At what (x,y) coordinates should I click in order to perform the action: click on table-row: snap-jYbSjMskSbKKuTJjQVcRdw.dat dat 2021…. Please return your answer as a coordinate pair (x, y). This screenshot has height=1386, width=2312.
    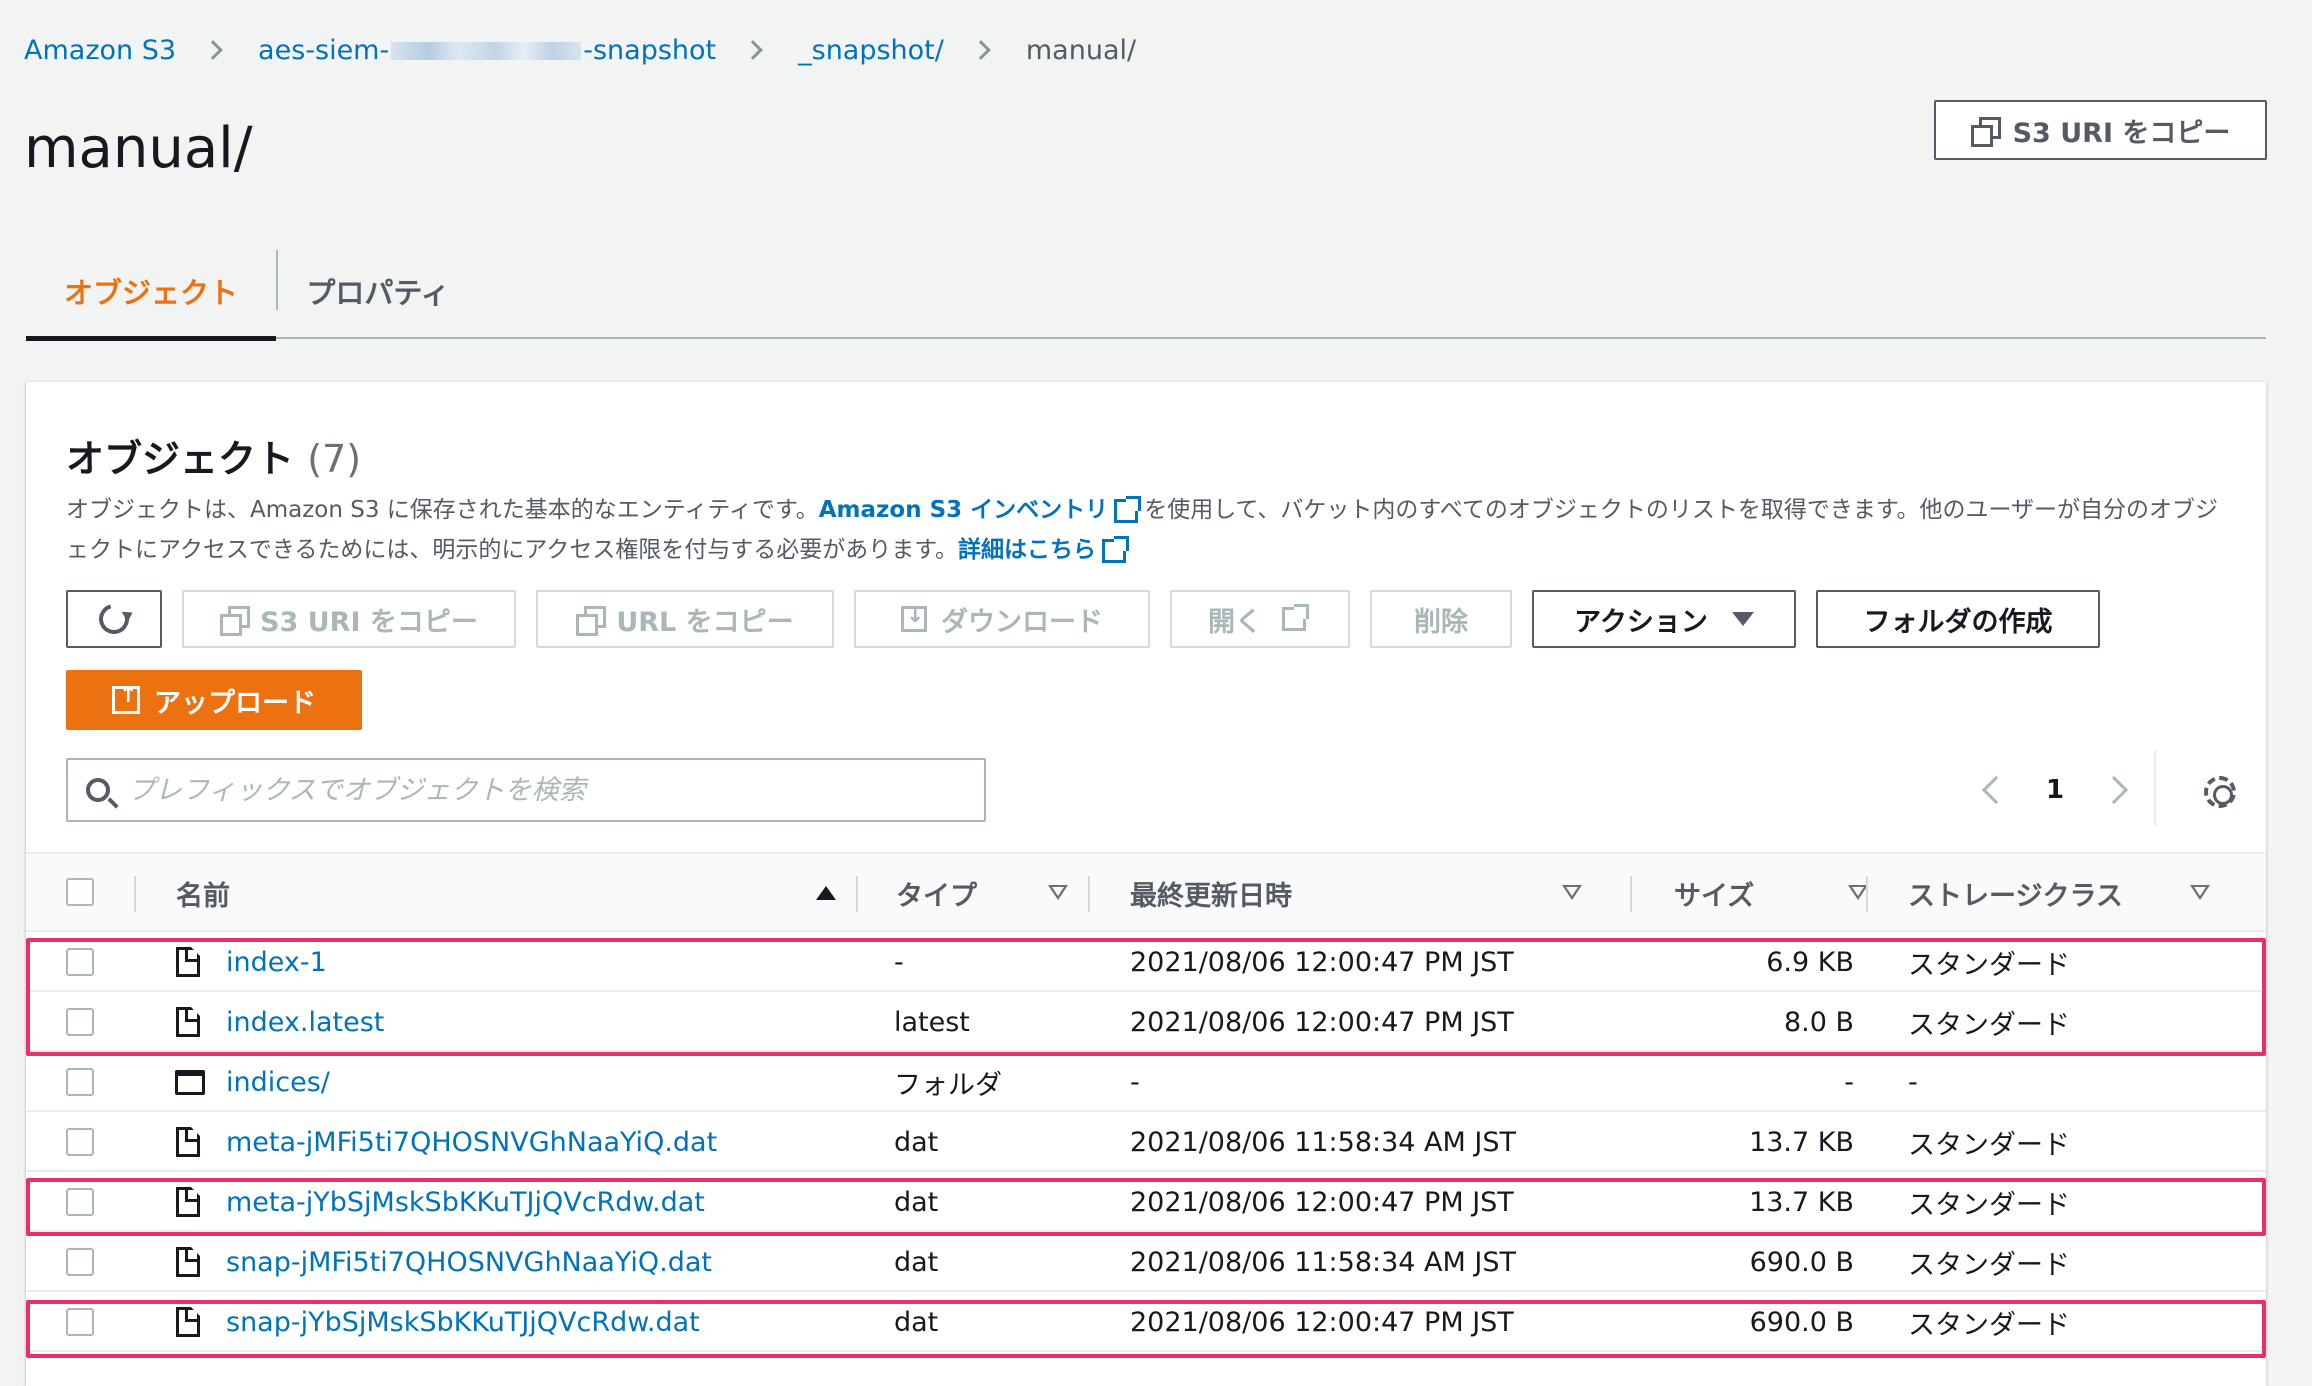
    Looking at the image, I should click on (1146, 1322).